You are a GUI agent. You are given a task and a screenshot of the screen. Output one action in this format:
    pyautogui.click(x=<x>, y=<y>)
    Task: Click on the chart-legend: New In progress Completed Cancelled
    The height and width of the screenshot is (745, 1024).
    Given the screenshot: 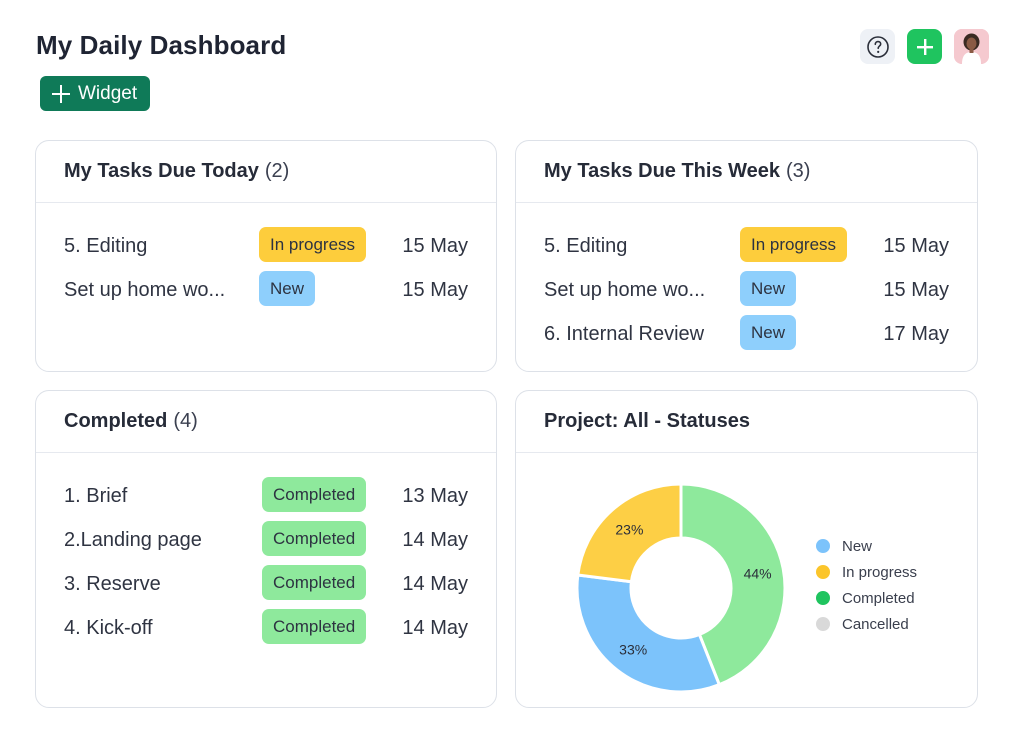 What is the action you would take?
    pyautogui.click(x=866, y=585)
    